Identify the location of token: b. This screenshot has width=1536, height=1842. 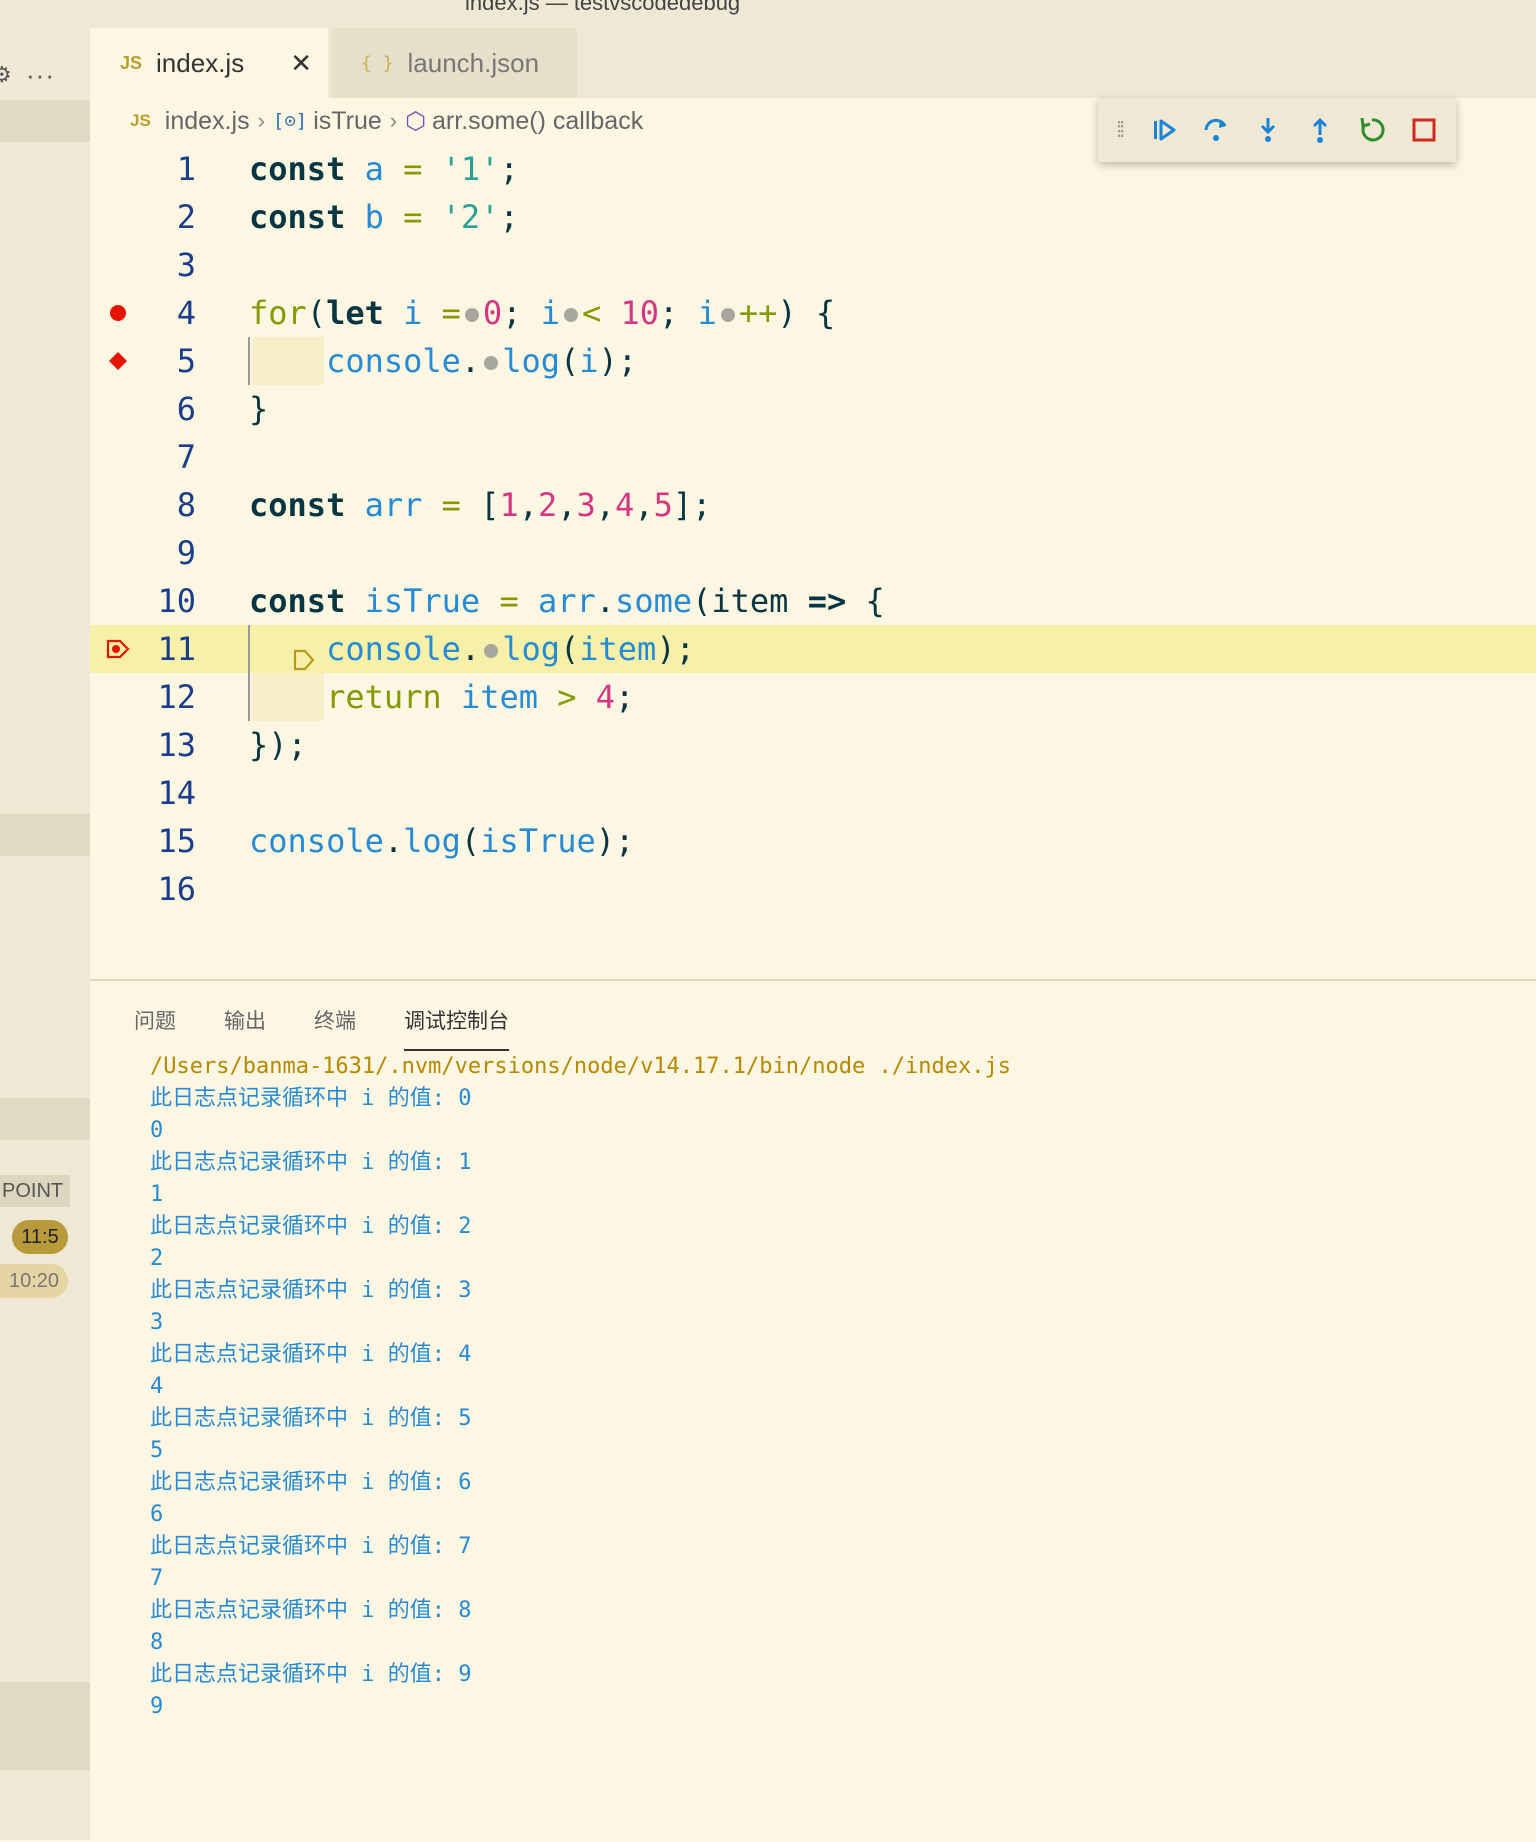
(374, 217).